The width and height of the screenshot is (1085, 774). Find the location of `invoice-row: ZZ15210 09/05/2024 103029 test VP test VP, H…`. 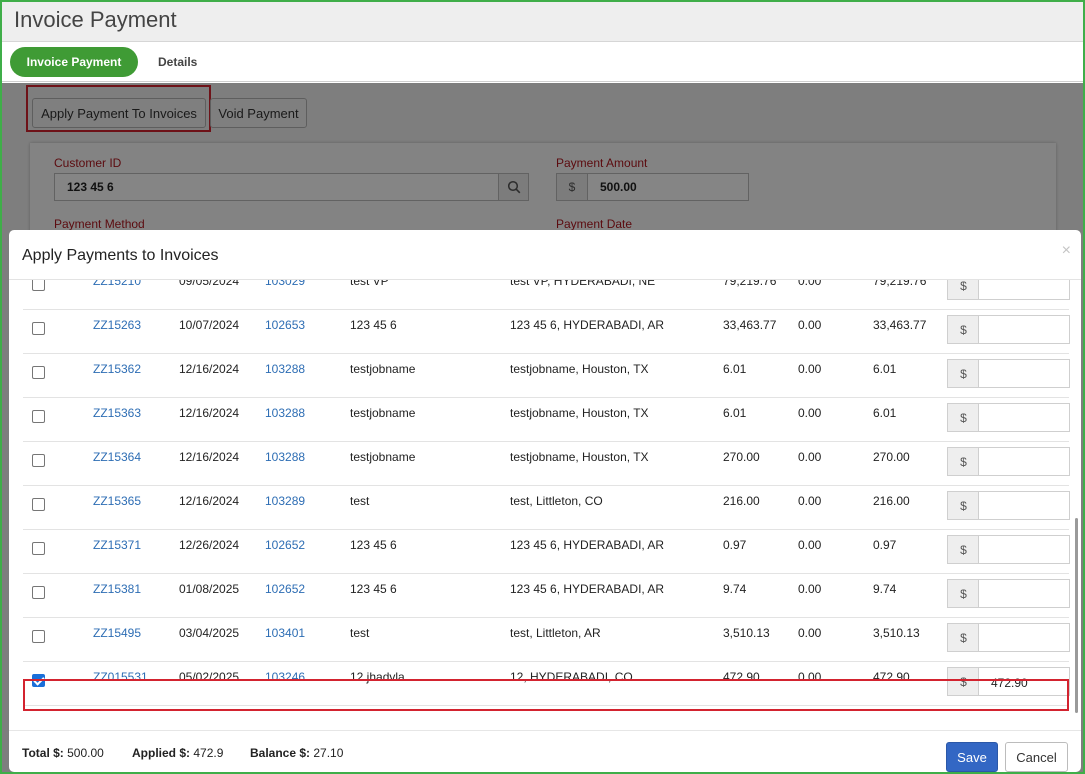

invoice-row: ZZ15210 09/05/2024 103029 test VP test VP, H… is located at coordinates (546, 295).